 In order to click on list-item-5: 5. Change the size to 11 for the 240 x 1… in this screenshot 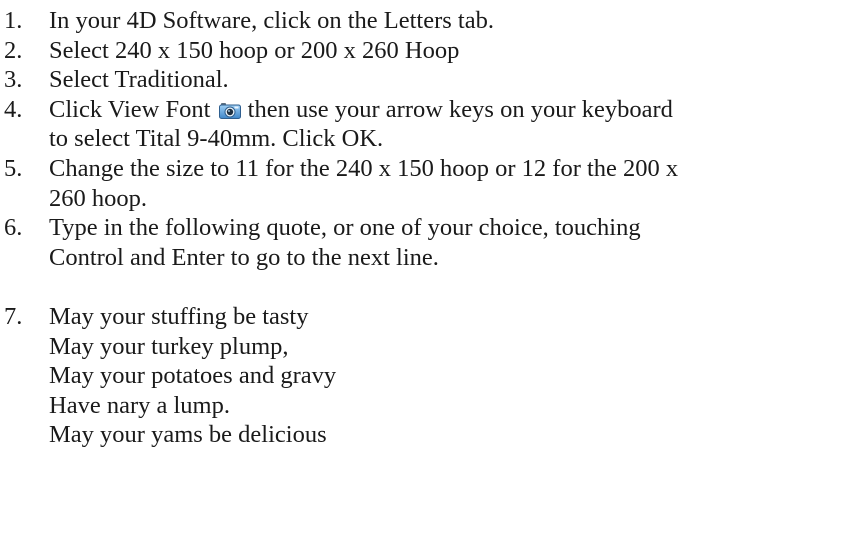, I will do `click(431, 183)`.